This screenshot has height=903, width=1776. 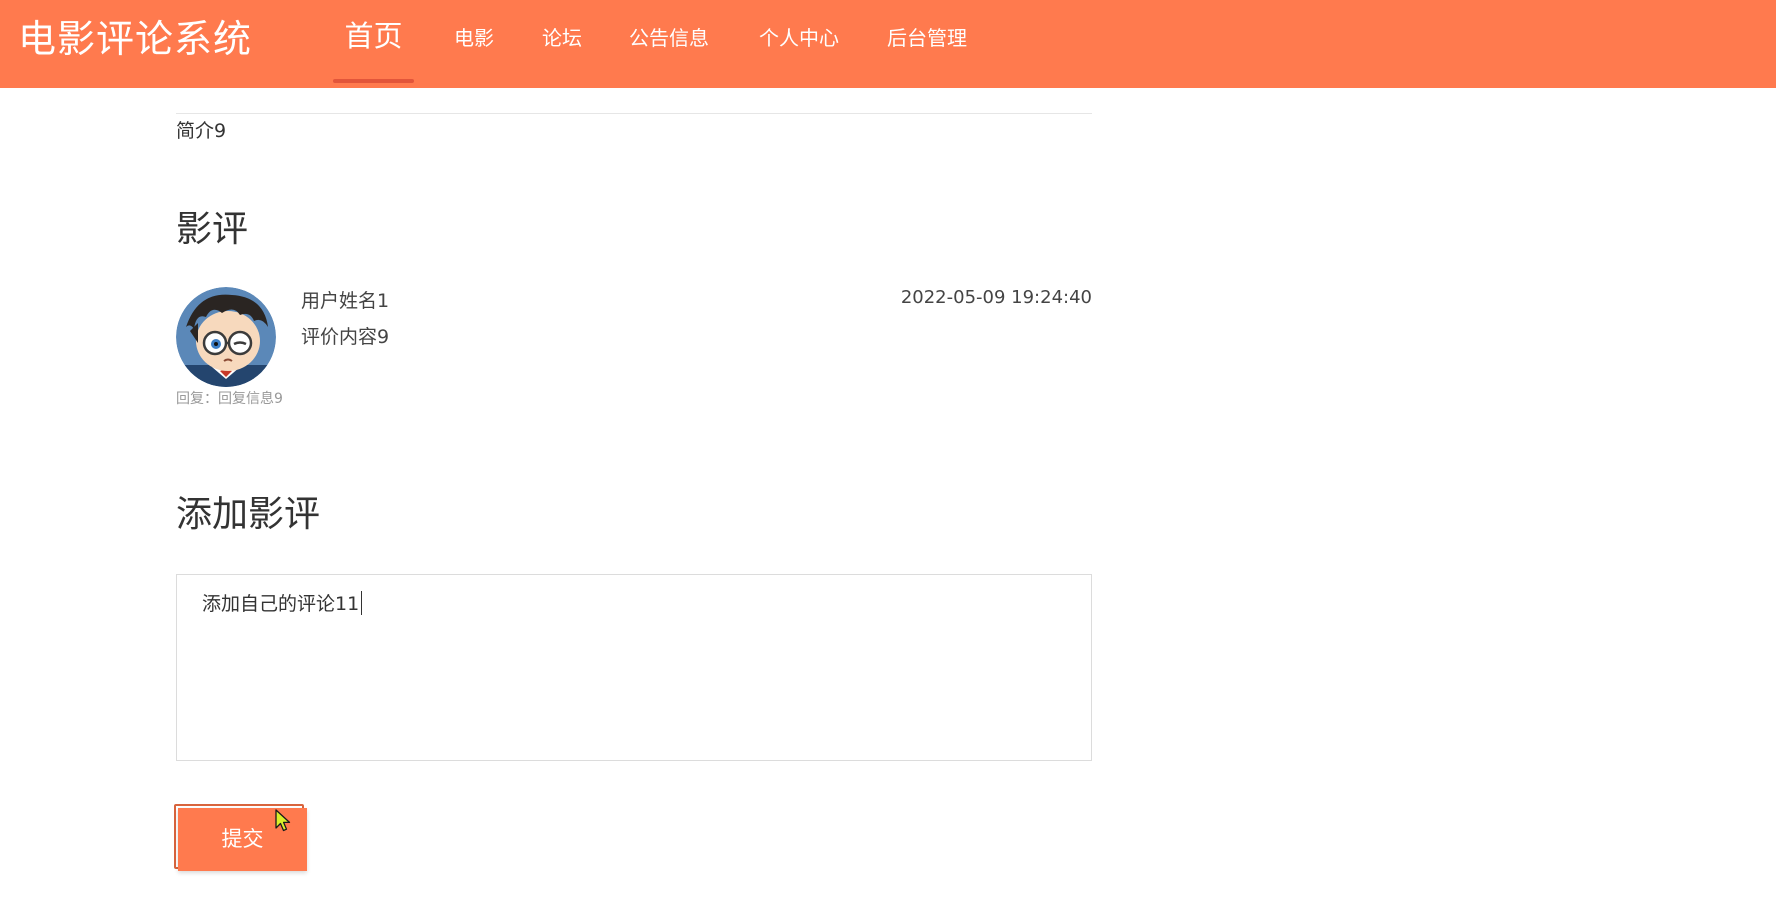 What do you see at coordinates (201, 131) in the screenshot?
I see `movie-intro: 简介9` at bounding box center [201, 131].